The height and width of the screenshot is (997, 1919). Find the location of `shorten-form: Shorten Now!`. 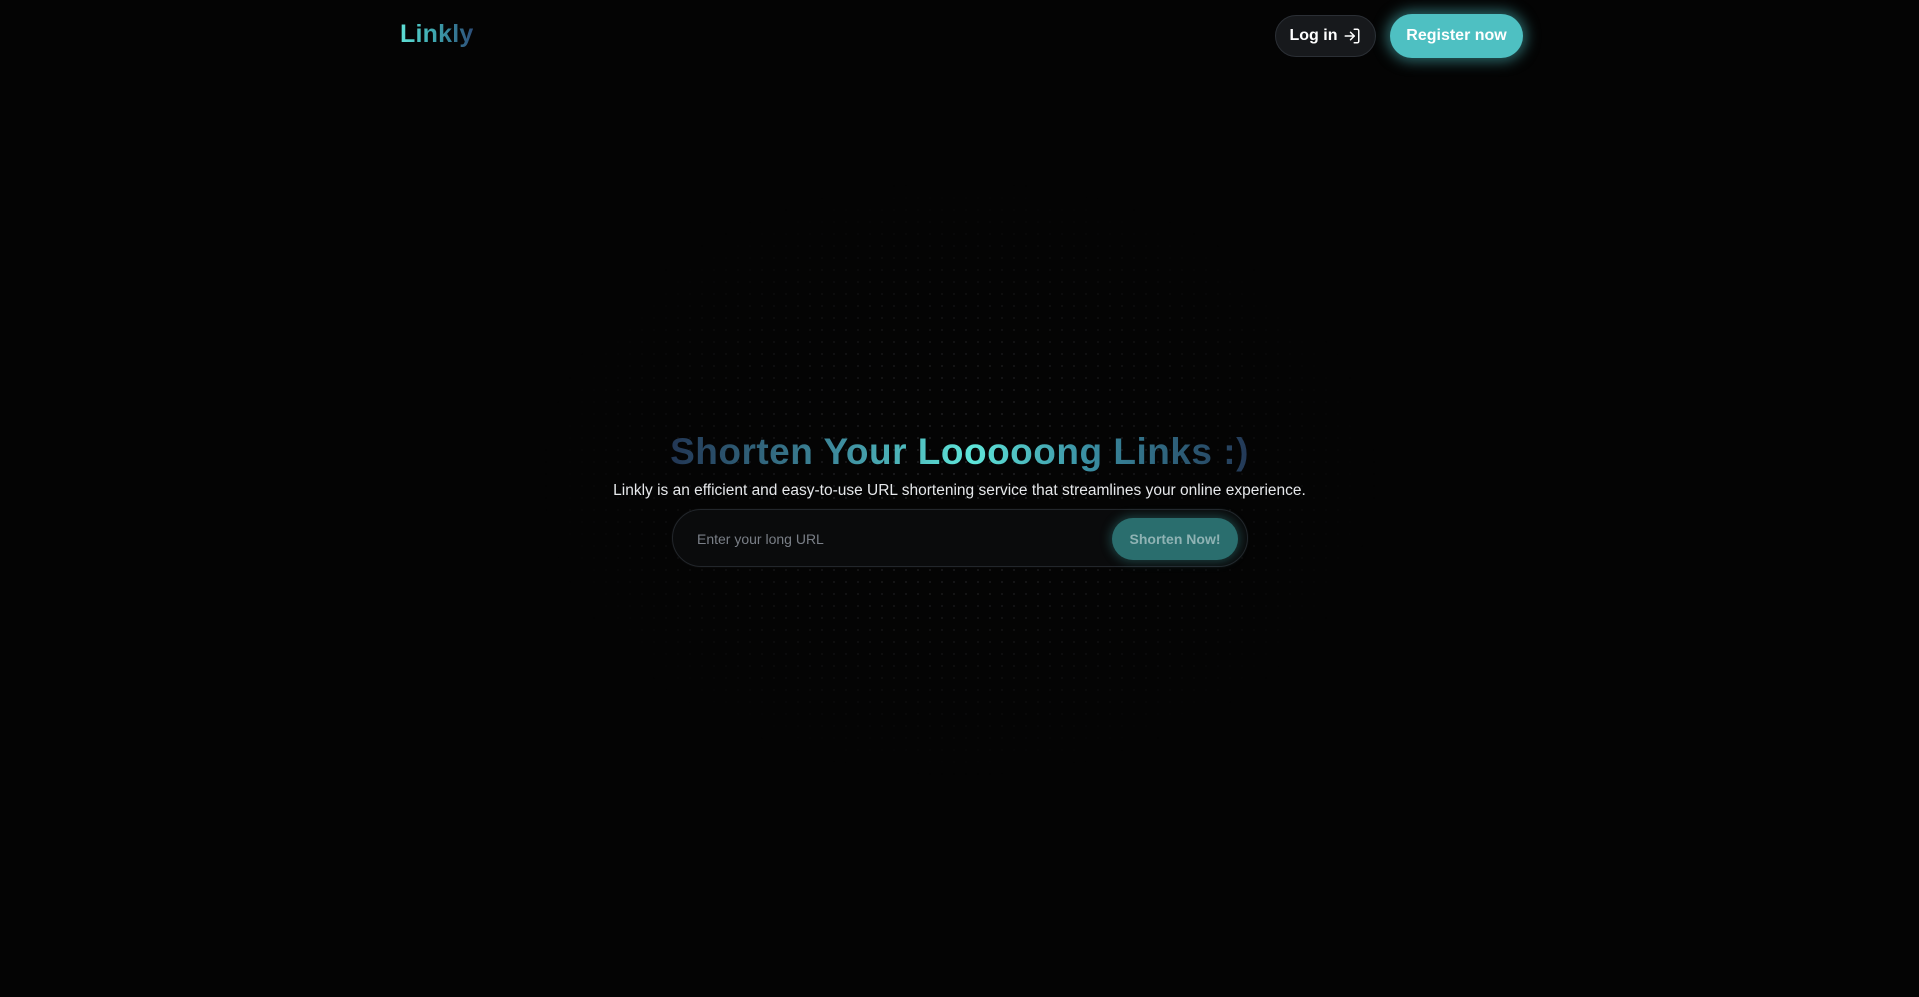

shorten-form: Shorten Now! is located at coordinates (960, 538).